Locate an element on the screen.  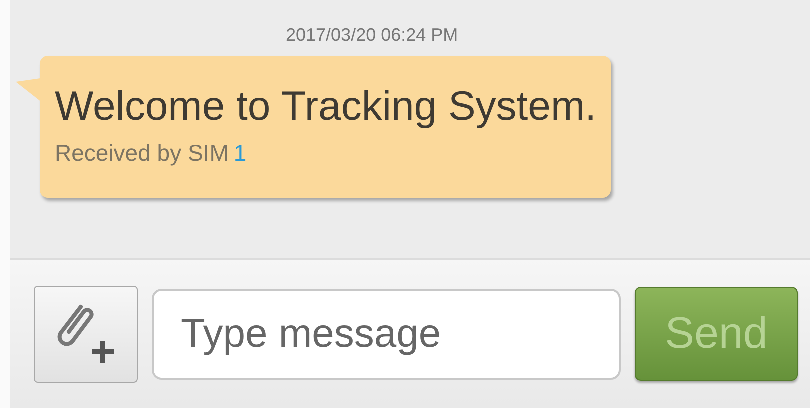
message-input: Type message is located at coordinates (386, 334).